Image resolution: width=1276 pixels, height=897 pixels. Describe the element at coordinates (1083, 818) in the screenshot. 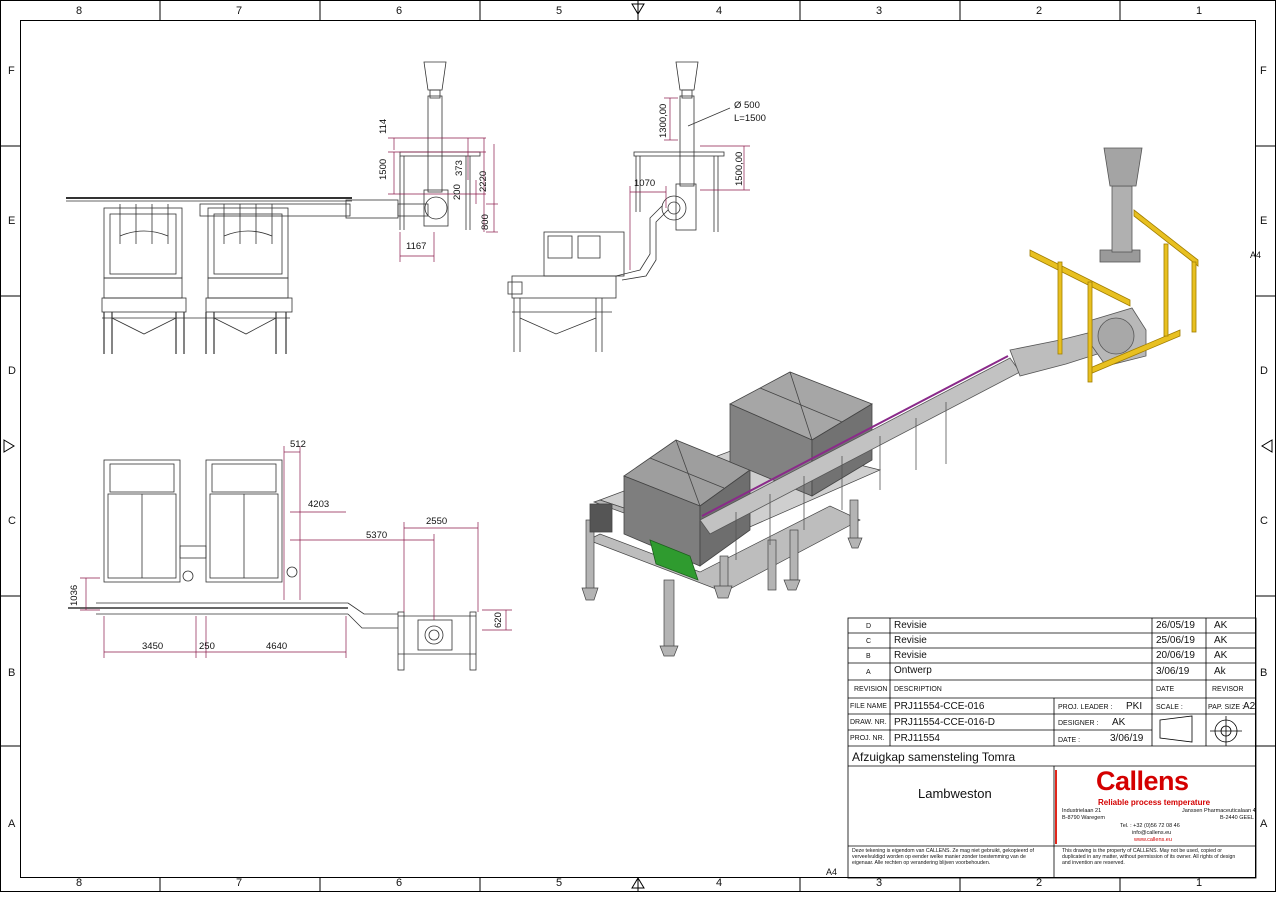

I see `address1-line2: B-8790 Waregem` at that location.